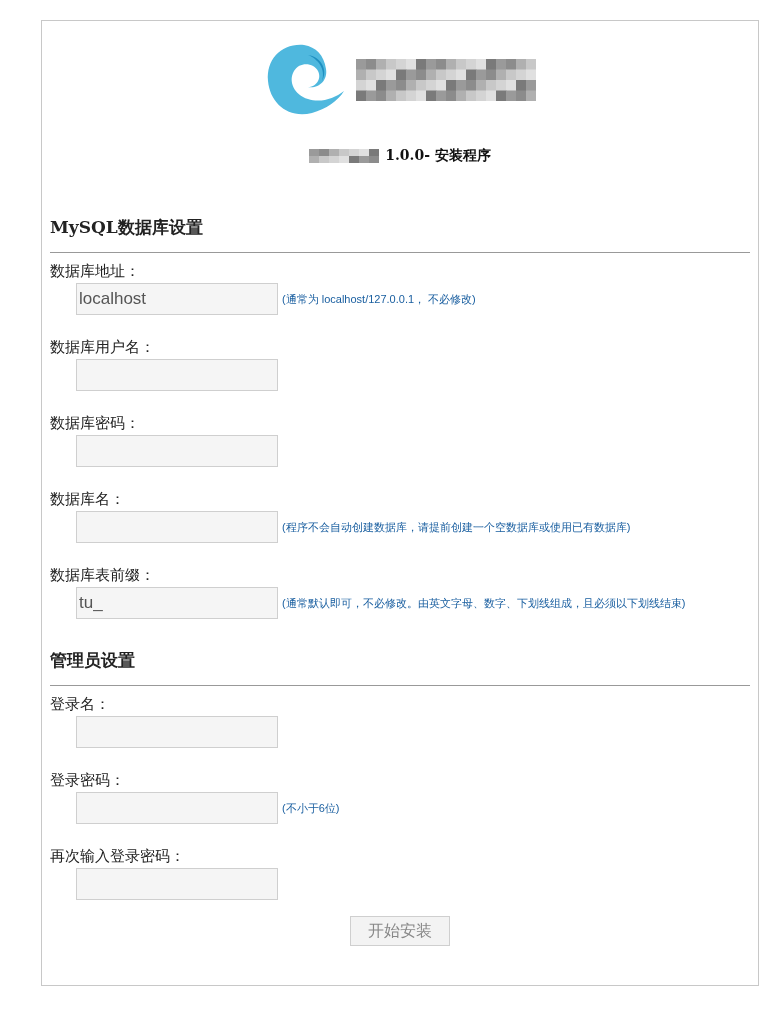 The width and height of the screenshot is (783, 1016). I want to click on redacted-product-name, so click(344, 155).